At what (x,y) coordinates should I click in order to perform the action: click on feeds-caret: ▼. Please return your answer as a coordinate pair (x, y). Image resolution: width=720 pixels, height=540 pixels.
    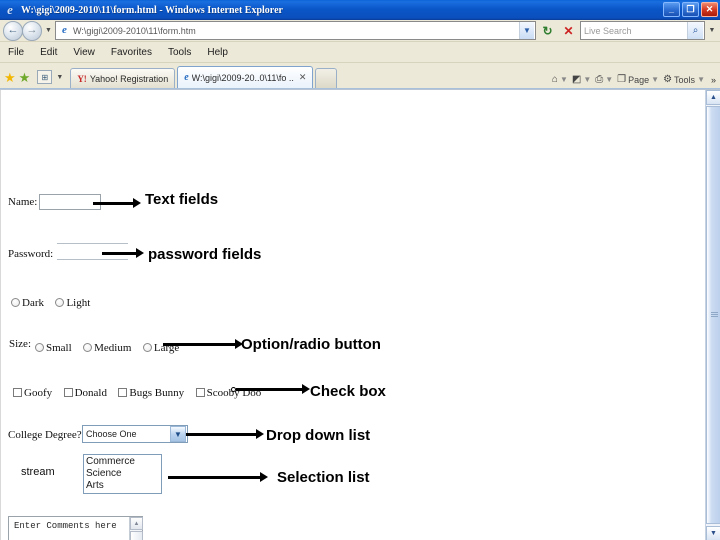
    Looking at the image, I should click on (587, 79).